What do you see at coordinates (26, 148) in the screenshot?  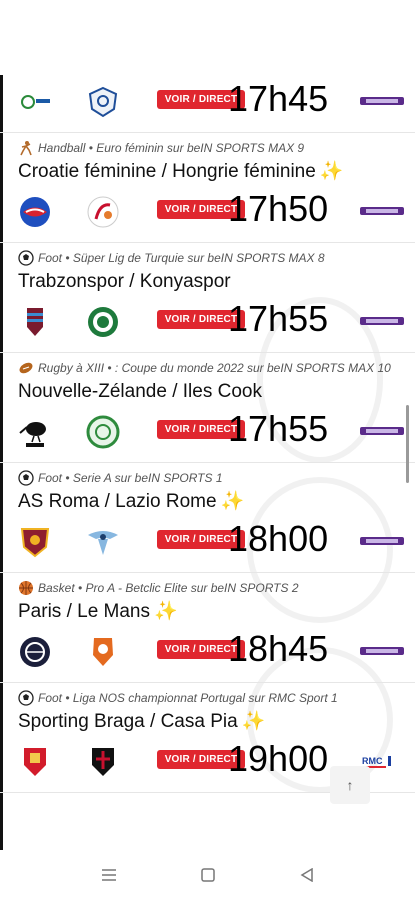 I see `handball-icon` at bounding box center [26, 148].